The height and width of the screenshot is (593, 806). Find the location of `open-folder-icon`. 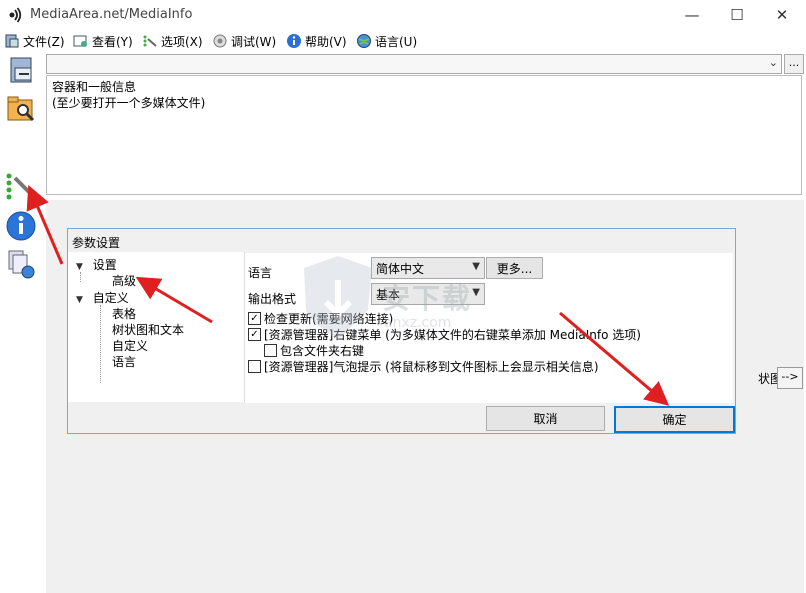

open-folder-icon is located at coordinates (21, 109).